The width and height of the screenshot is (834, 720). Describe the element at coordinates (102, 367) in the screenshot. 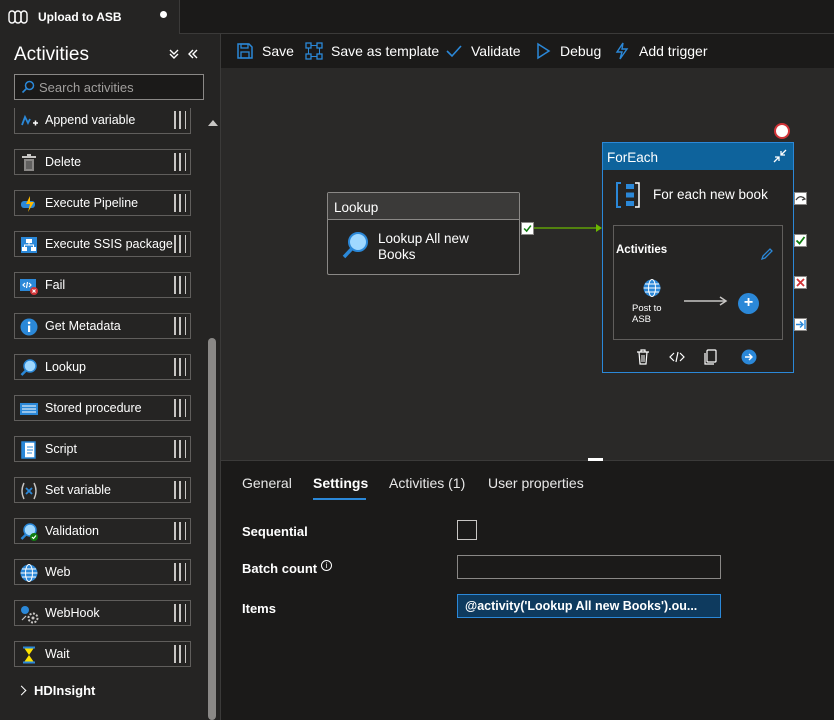

I see `activity-lookup: Lookup` at that location.